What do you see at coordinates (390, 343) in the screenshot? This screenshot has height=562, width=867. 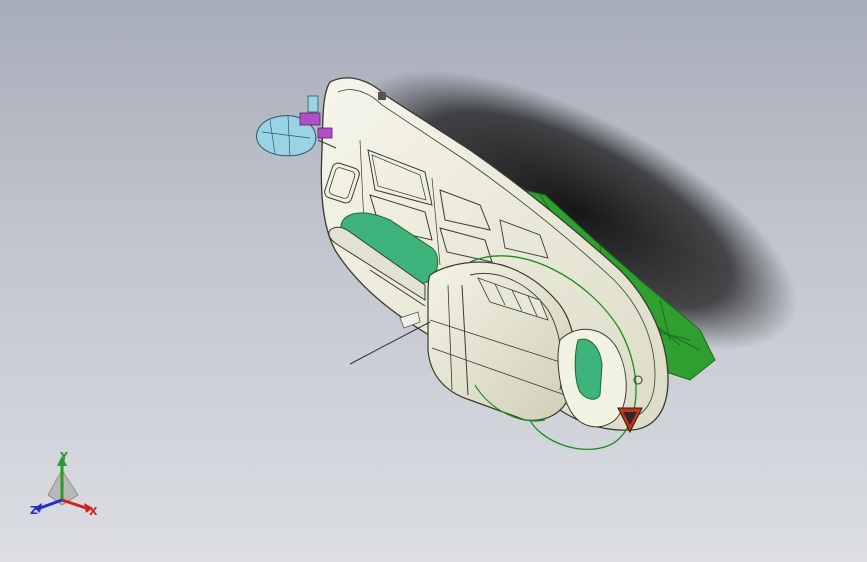 I see `annotation-leader-line` at bounding box center [390, 343].